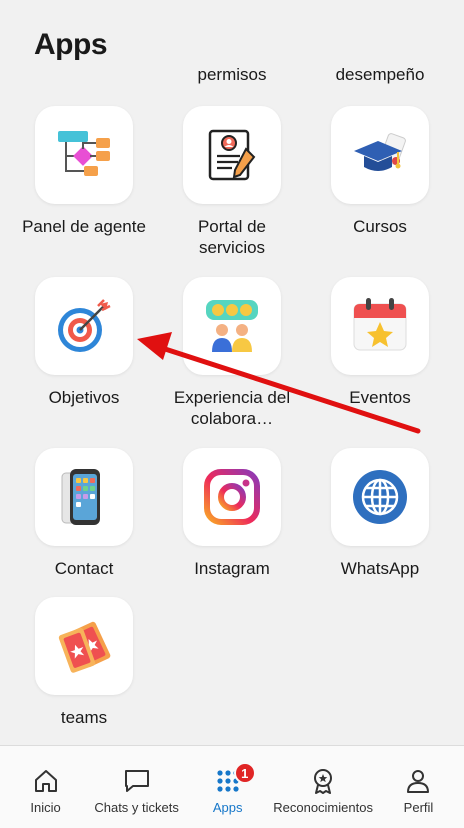 Image resolution: width=464 pixels, height=828 pixels. I want to click on tab-label: Apps, so click(227, 807).